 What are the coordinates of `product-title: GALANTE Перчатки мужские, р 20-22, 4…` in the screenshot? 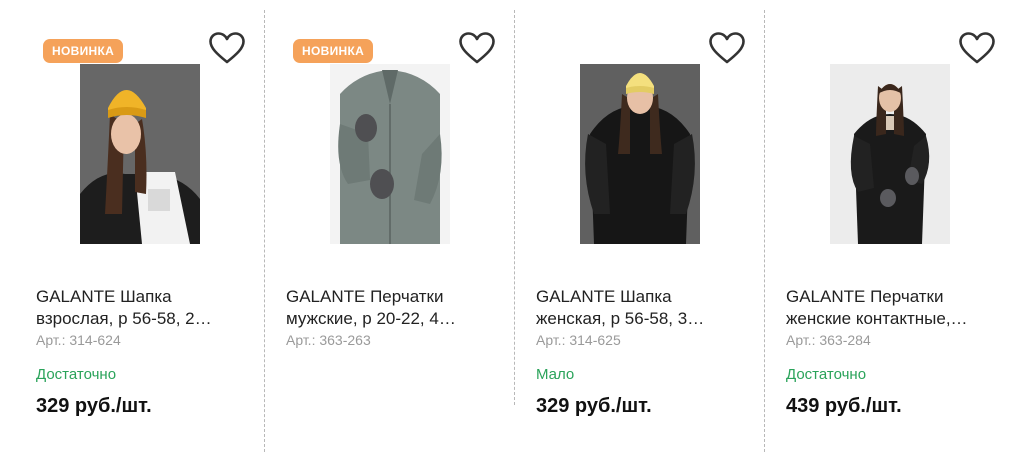 It's located at (388, 308).